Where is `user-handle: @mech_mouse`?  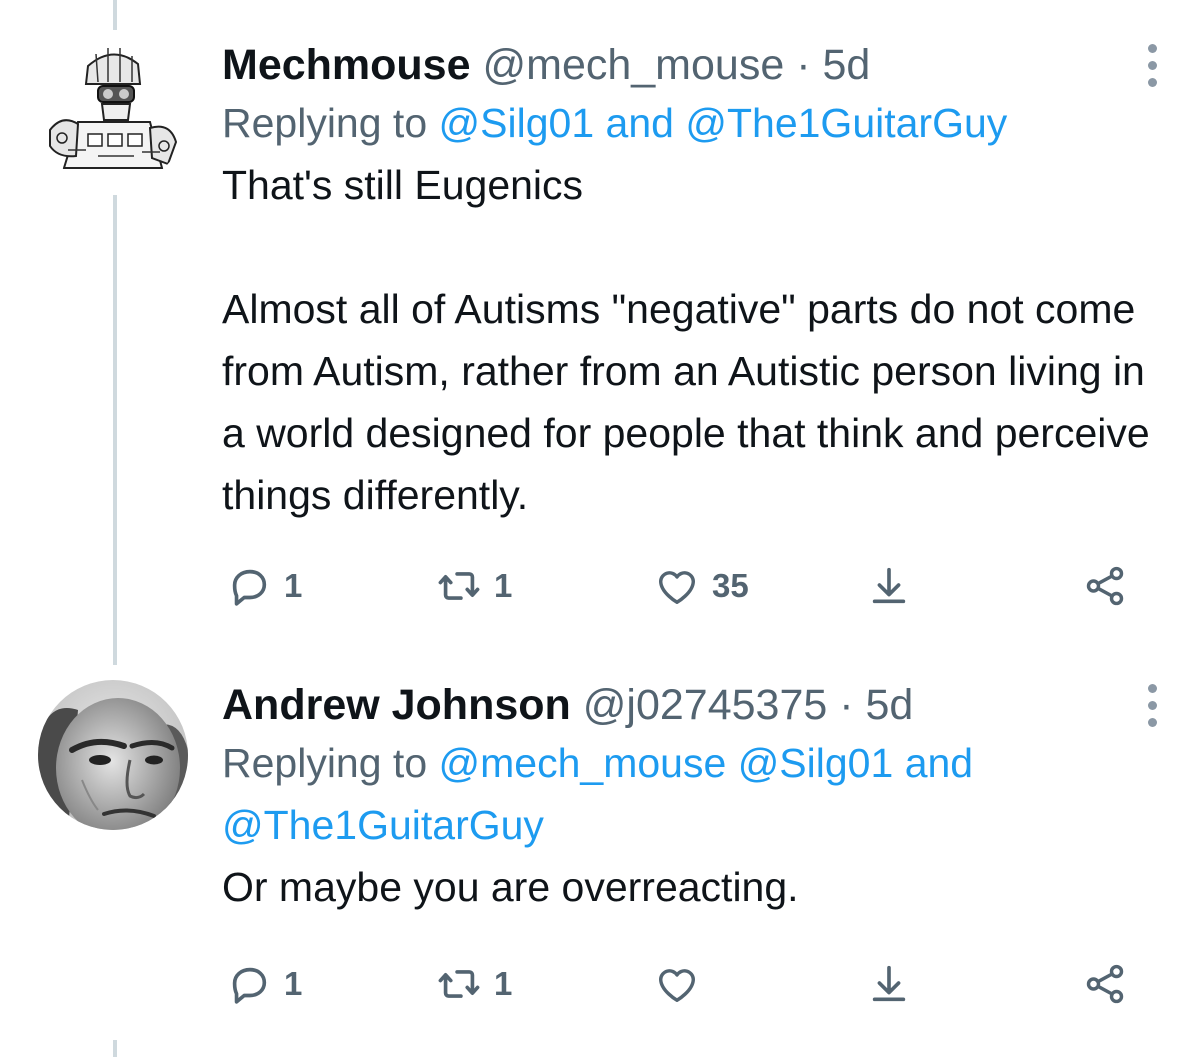
user-handle: @mech_mouse is located at coordinates (633, 65).